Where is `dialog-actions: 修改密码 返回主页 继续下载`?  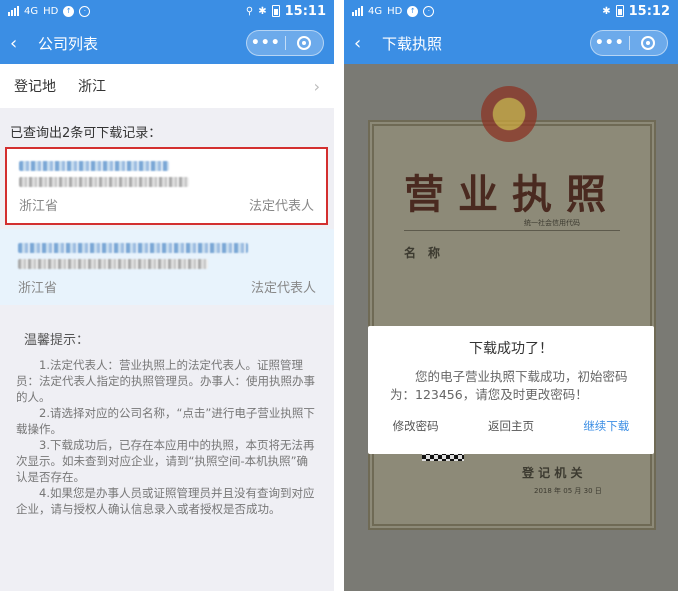
dialog-actions: 修改密码 返回主页 继续下载 is located at coordinates (511, 426).